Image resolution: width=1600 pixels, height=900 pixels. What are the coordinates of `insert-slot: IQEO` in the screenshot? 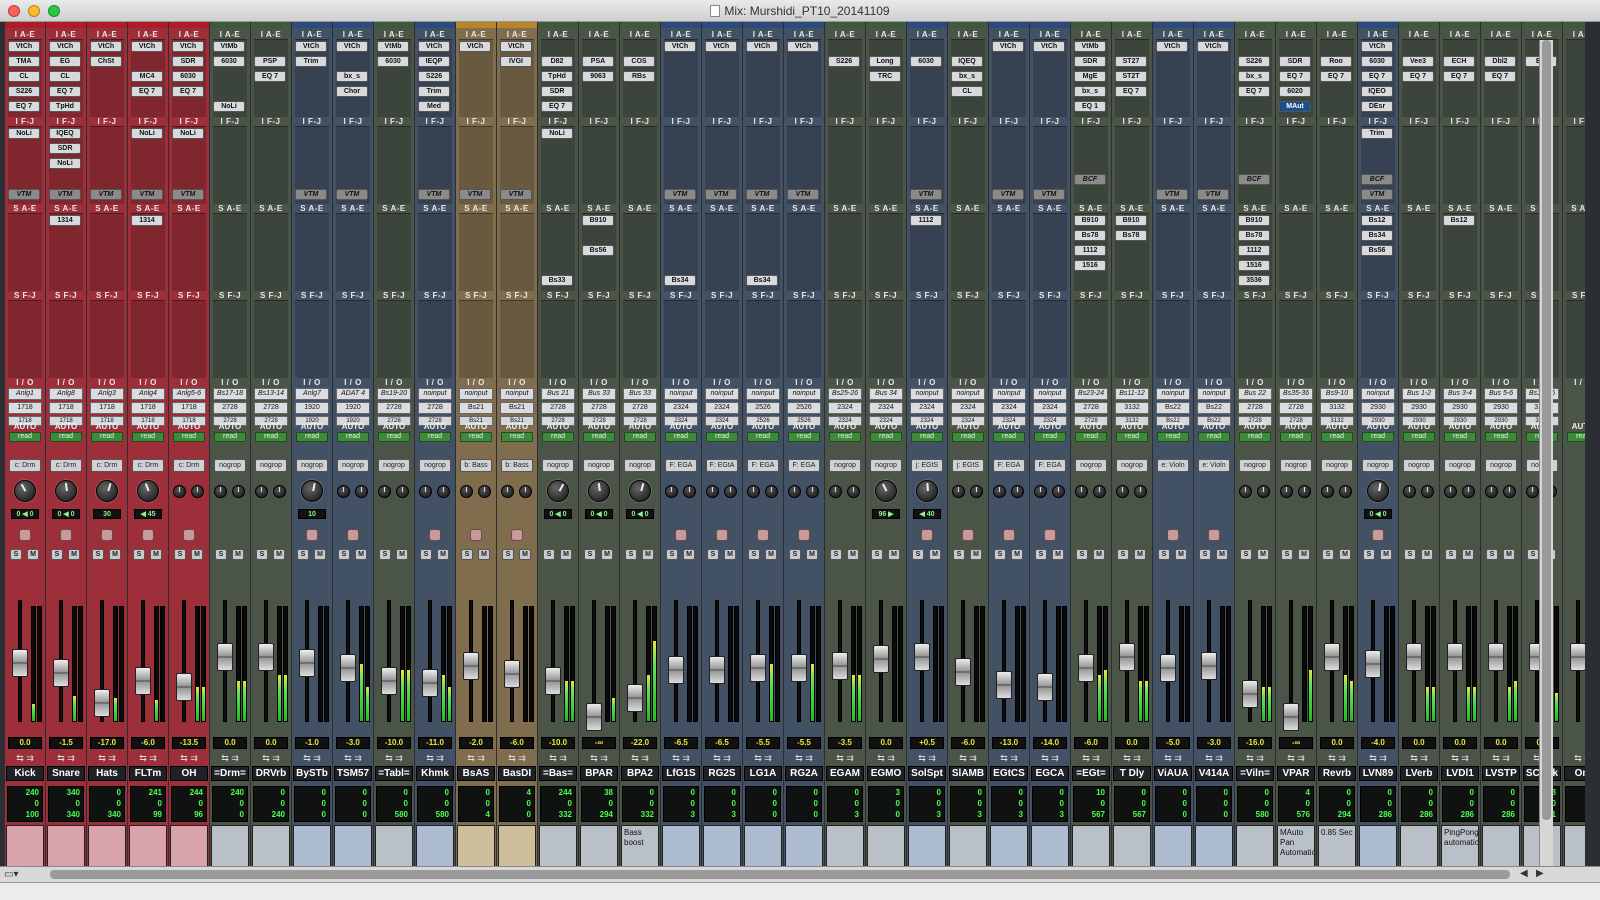 It's located at (1377, 91).